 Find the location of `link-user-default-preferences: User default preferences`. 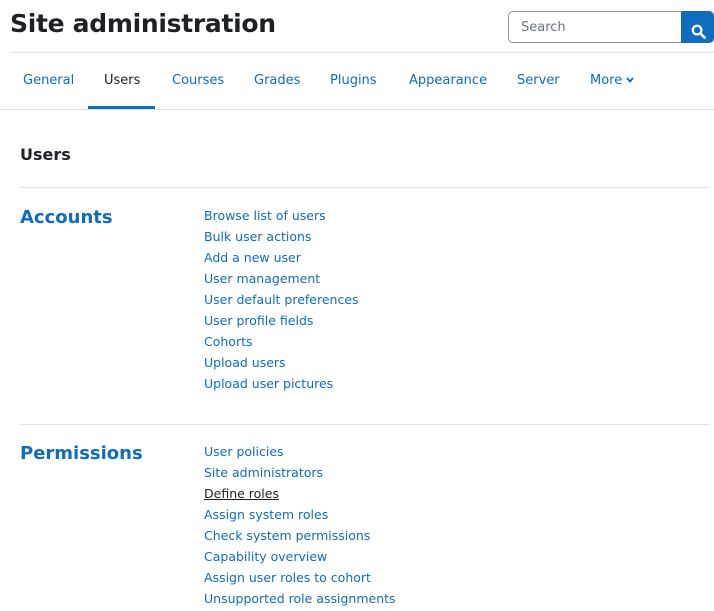

link-user-default-preferences: User default preferences is located at coordinates (281, 299).